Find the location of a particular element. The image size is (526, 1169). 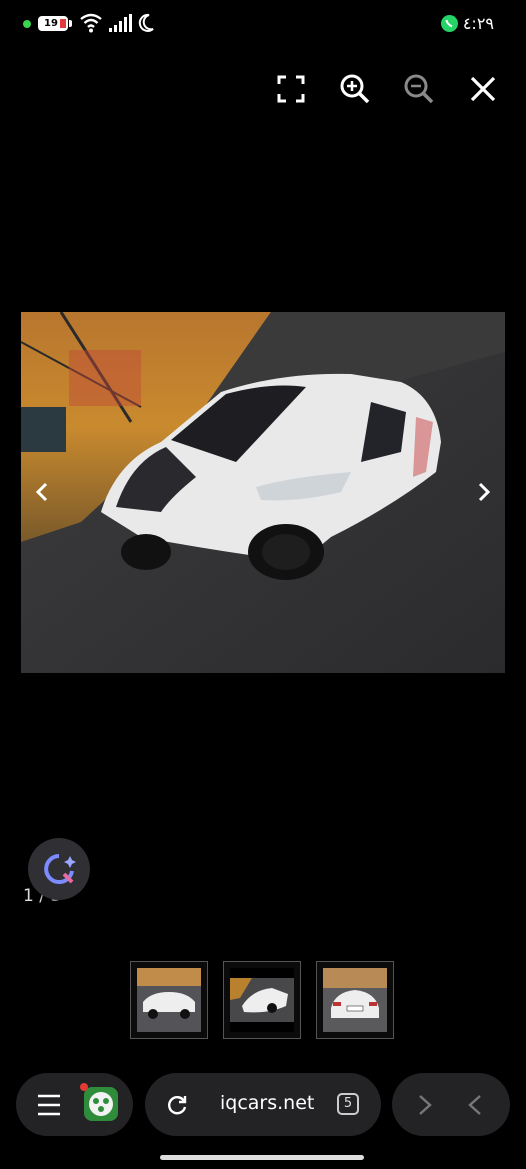

watermark-logo is located at coordinates (105, 378).